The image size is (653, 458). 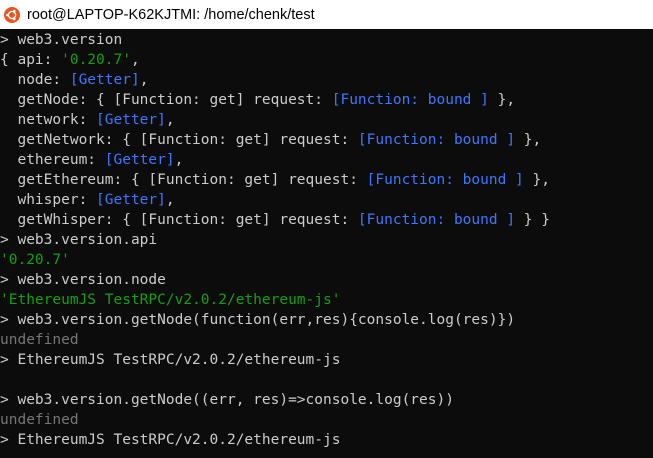 I want to click on terminal-text: 'EthereumJS TestRPC/v2.0.2/ethereum-js', so click(x=170, y=300).